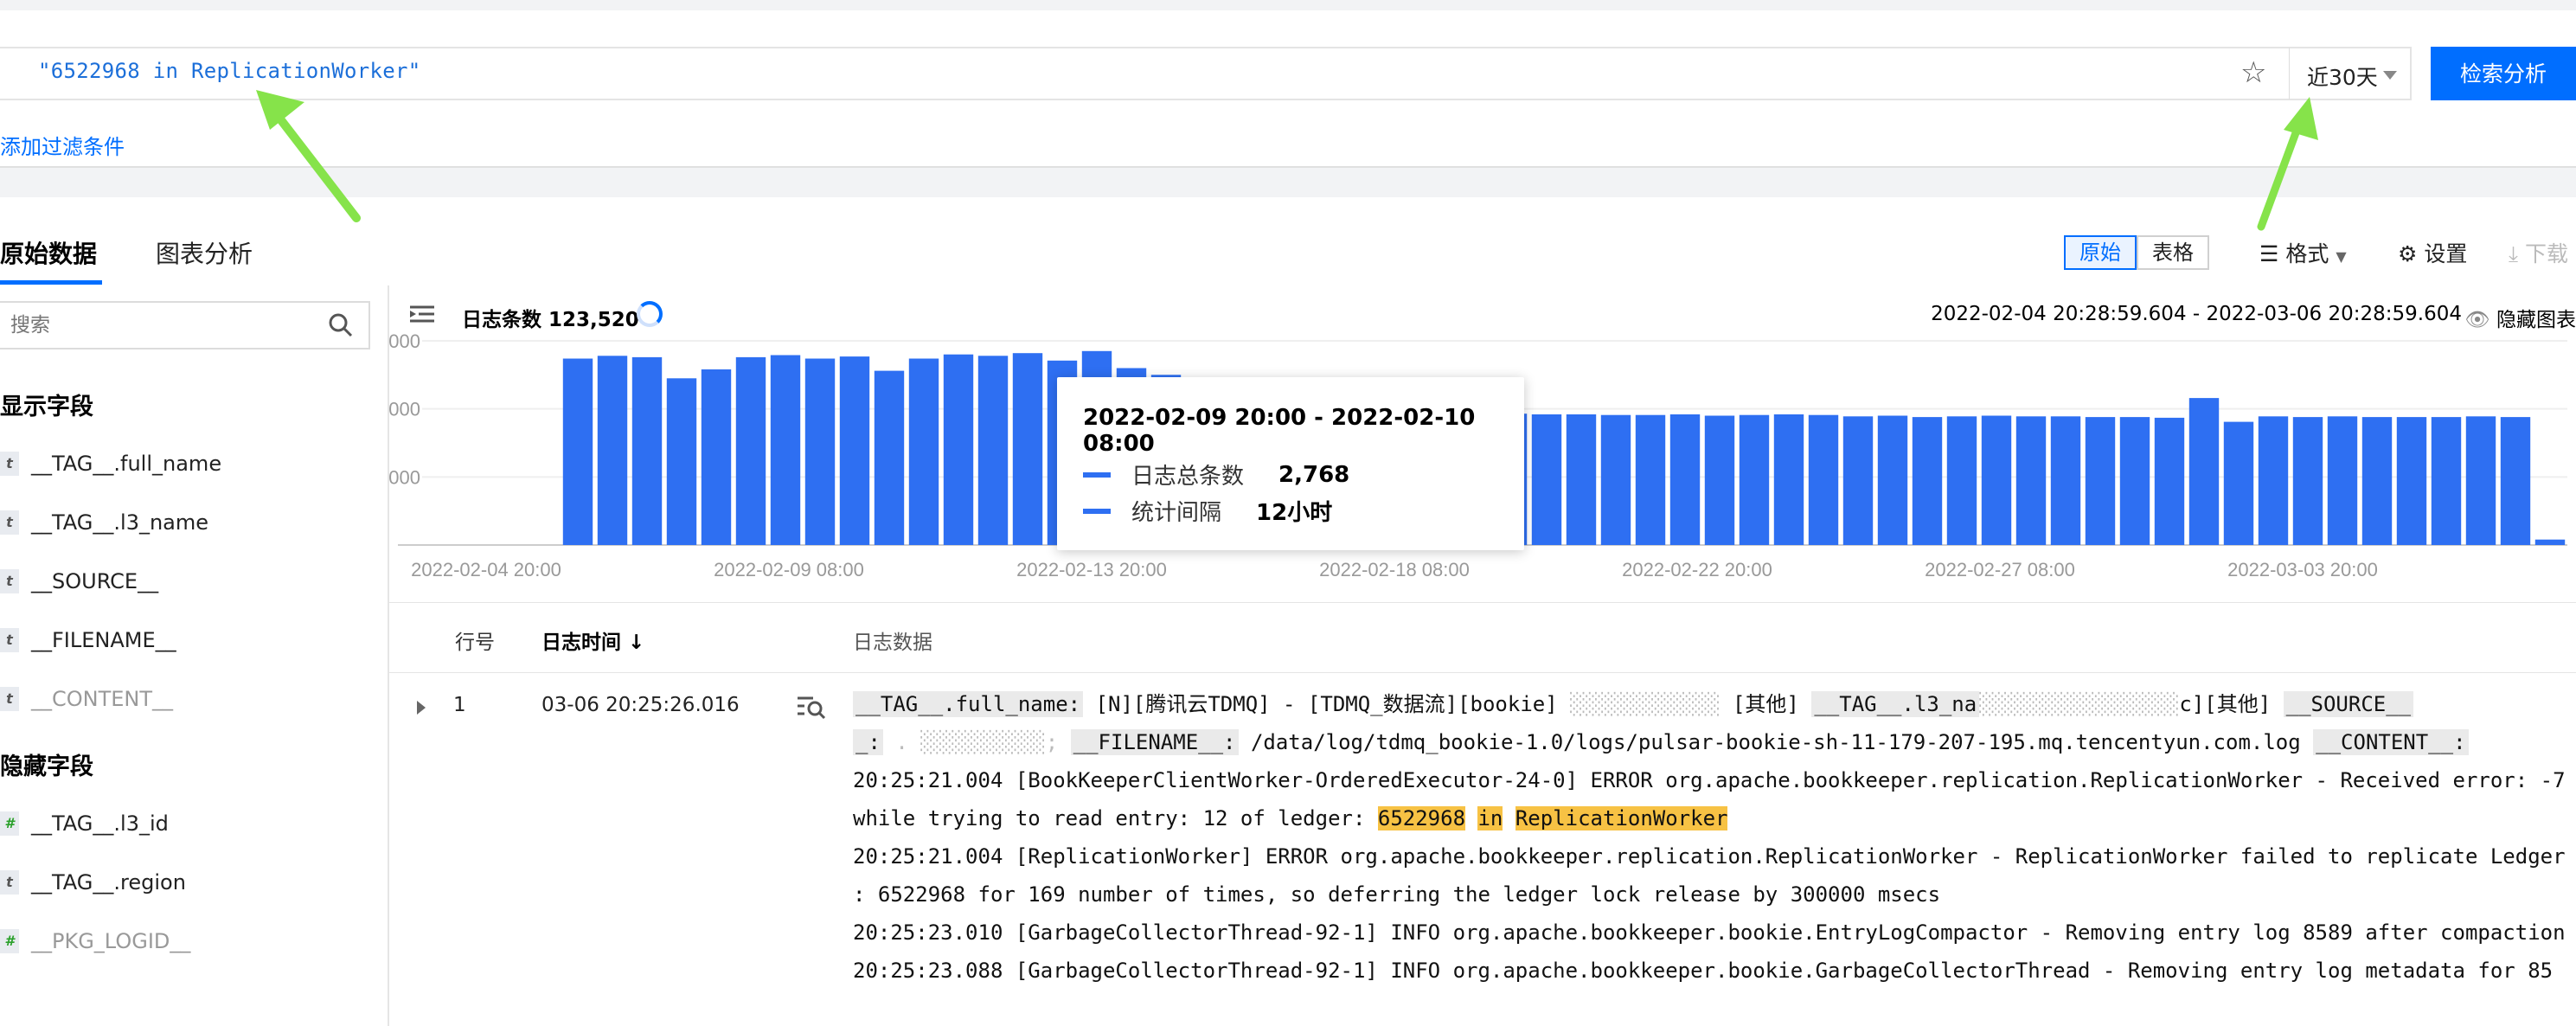 This screenshot has height=1026, width=2576. What do you see at coordinates (110, 463) in the screenshot?
I see `field-item: t __TAG__.full_name` at bounding box center [110, 463].